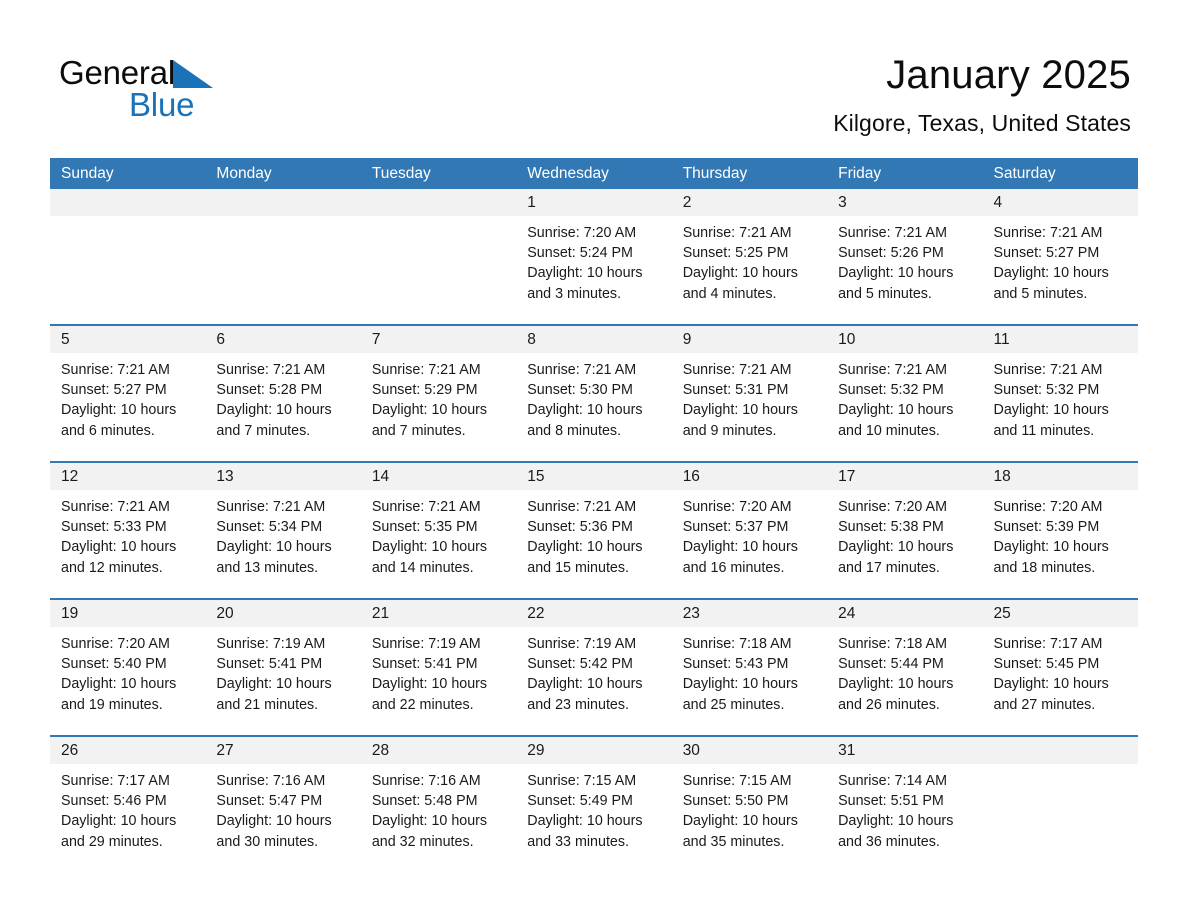 This screenshot has height=918, width=1188. Describe the element at coordinates (749, 339) in the screenshot. I see `day-number: 9` at that location.